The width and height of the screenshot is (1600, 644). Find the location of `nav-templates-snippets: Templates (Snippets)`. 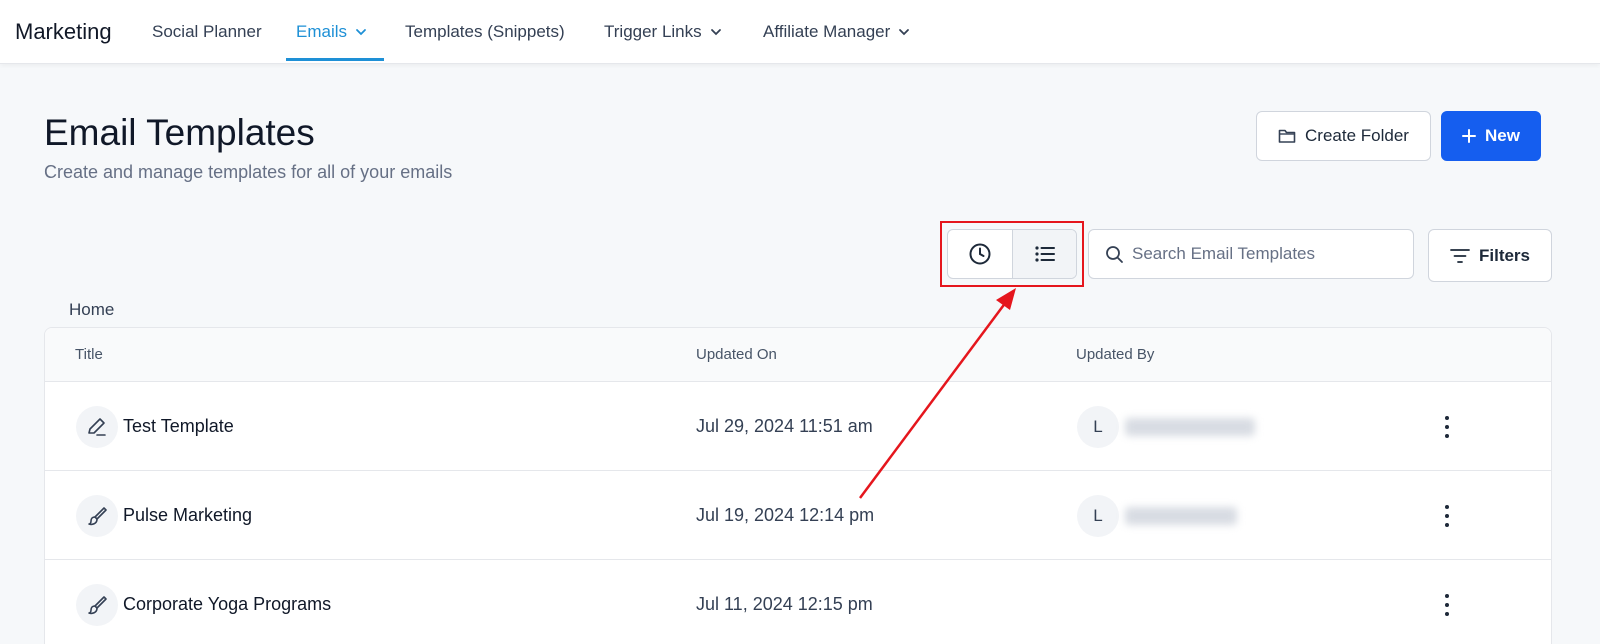

nav-templates-snippets: Templates (Snippets) is located at coordinates (485, 32).